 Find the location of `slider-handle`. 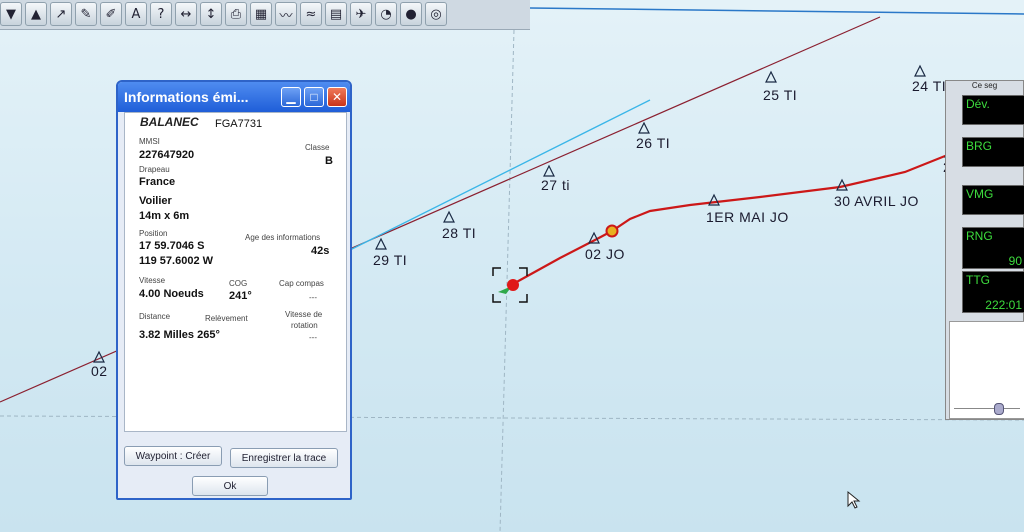

slider-handle is located at coordinates (999, 409).